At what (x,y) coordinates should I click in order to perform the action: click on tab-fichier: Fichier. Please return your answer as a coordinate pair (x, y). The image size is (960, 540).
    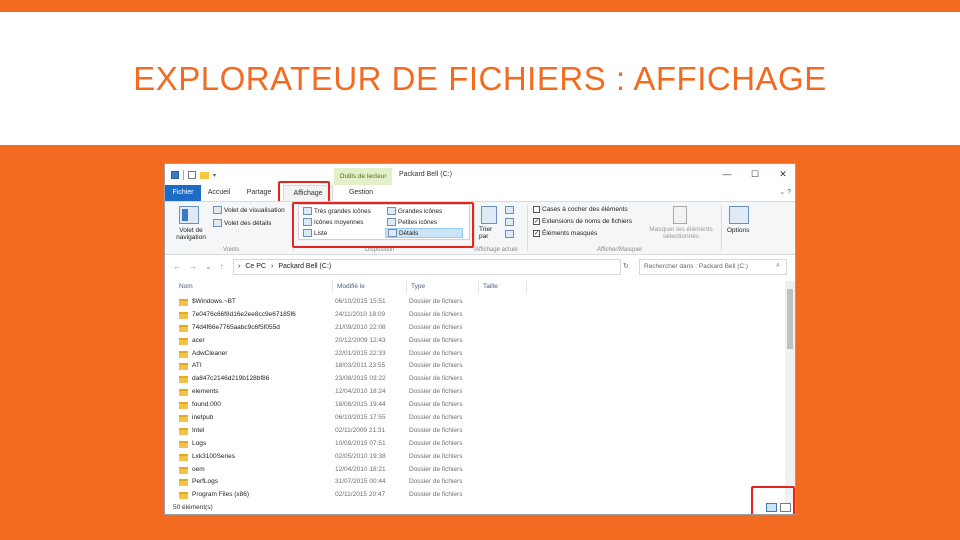
    Looking at the image, I should click on (183, 193).